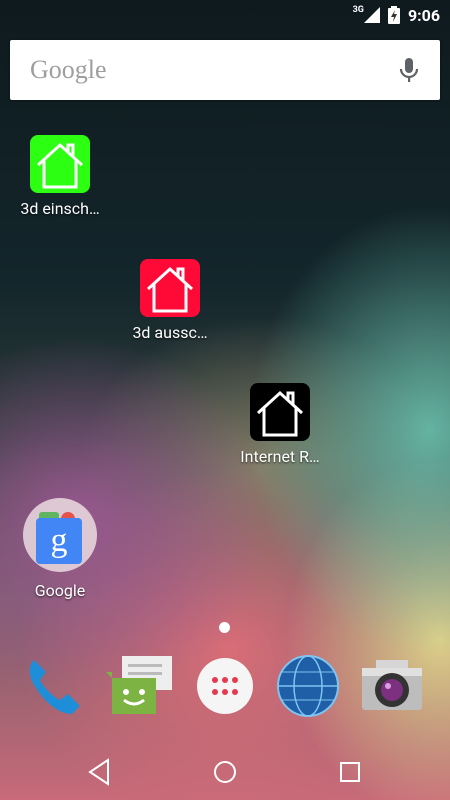  What do you see at coordinates (140, 686) in the screenshot?
I see `message-icon` at bounding box center [140, 686].